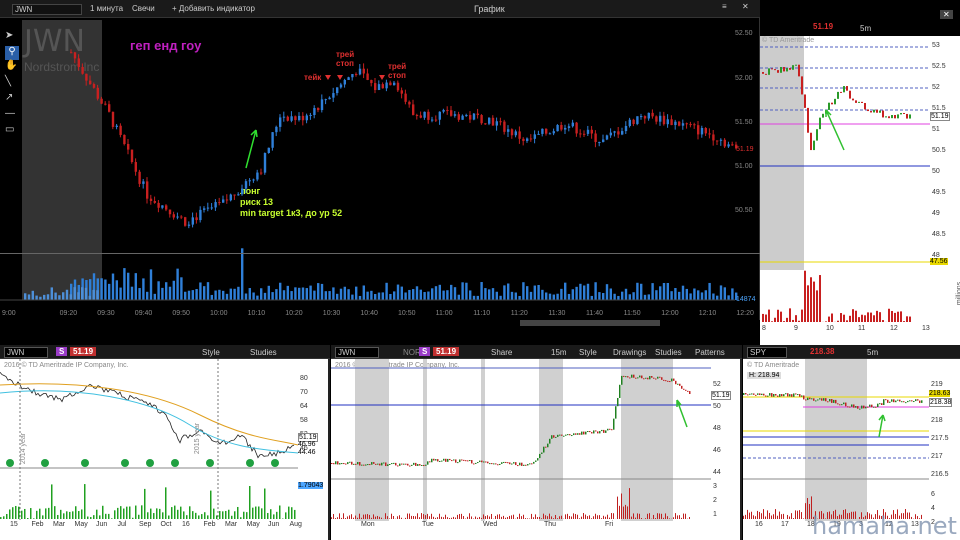 The image size is (960, 540). What do you see at coordinates (150, 463) in the screenshot?
I see `dividend-marker` at bounding box center [150, 463].